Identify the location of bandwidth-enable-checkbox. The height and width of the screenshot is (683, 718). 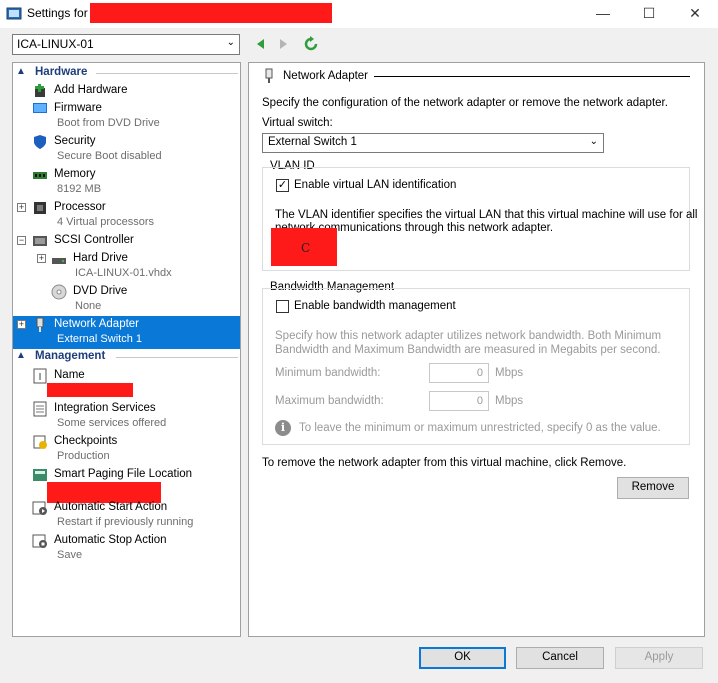
(282, 306).